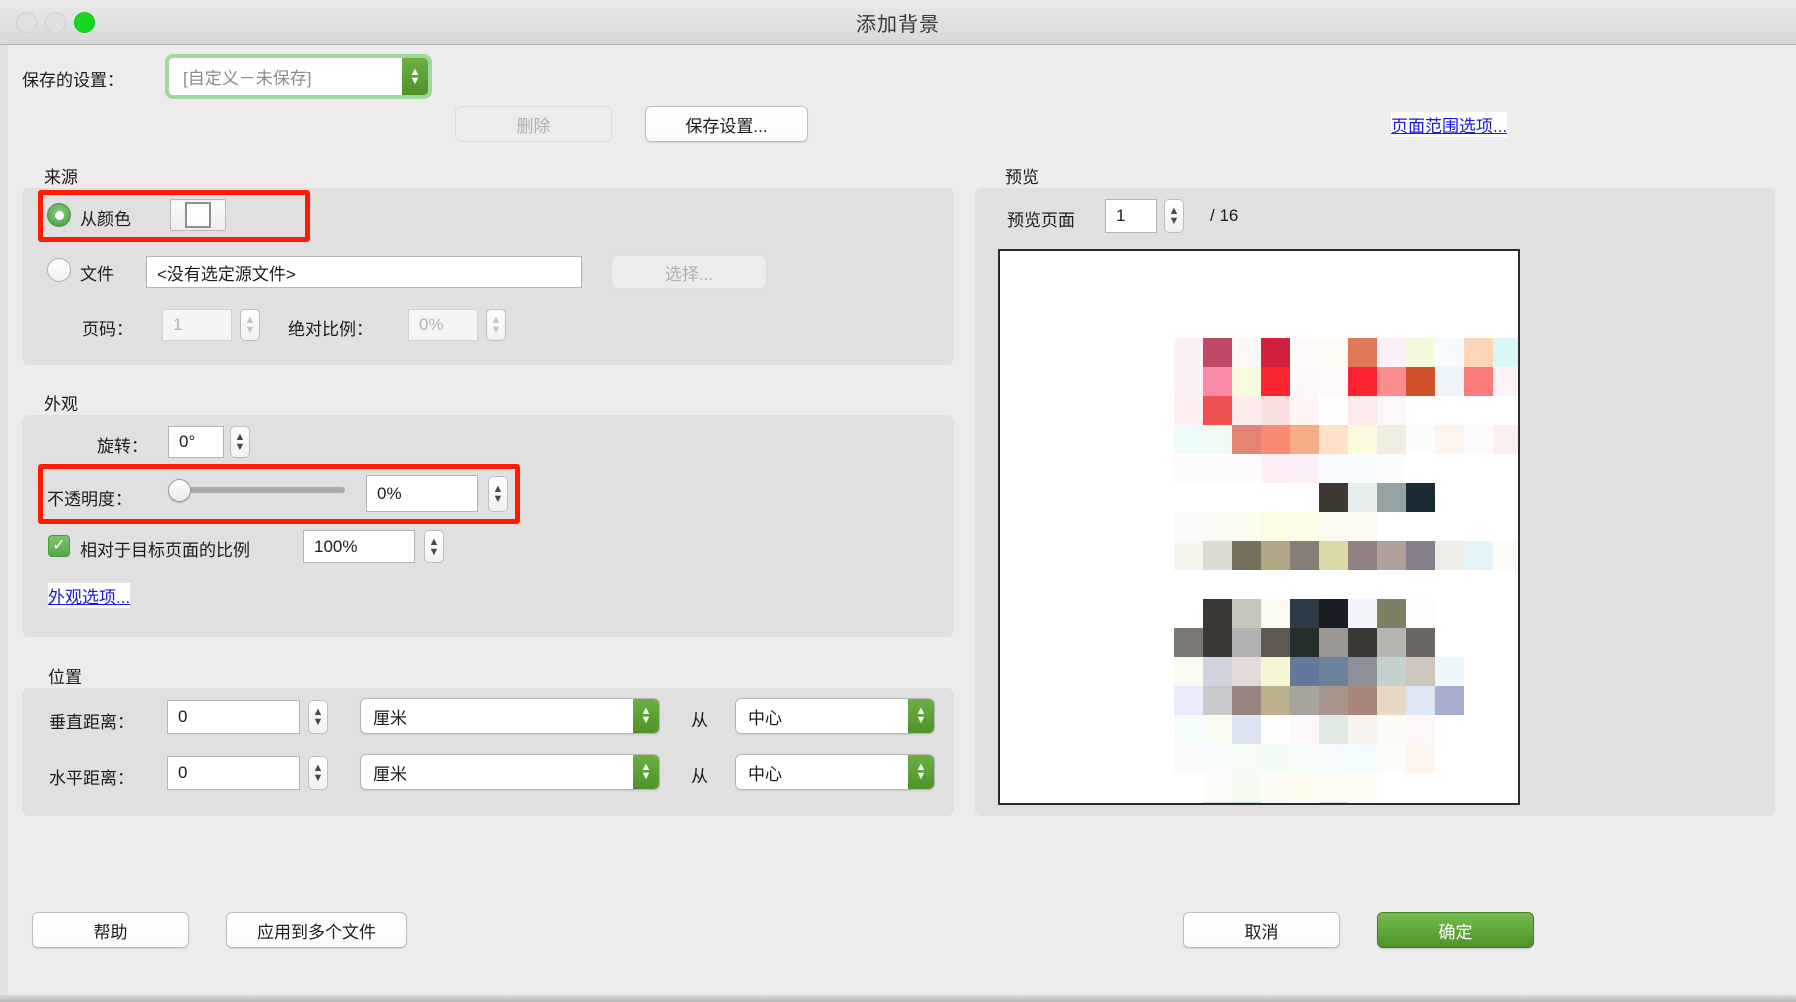 The height and width of the screenshot is (1002, 1796). I want to click on help-button: 帮助, so click(110, 930).